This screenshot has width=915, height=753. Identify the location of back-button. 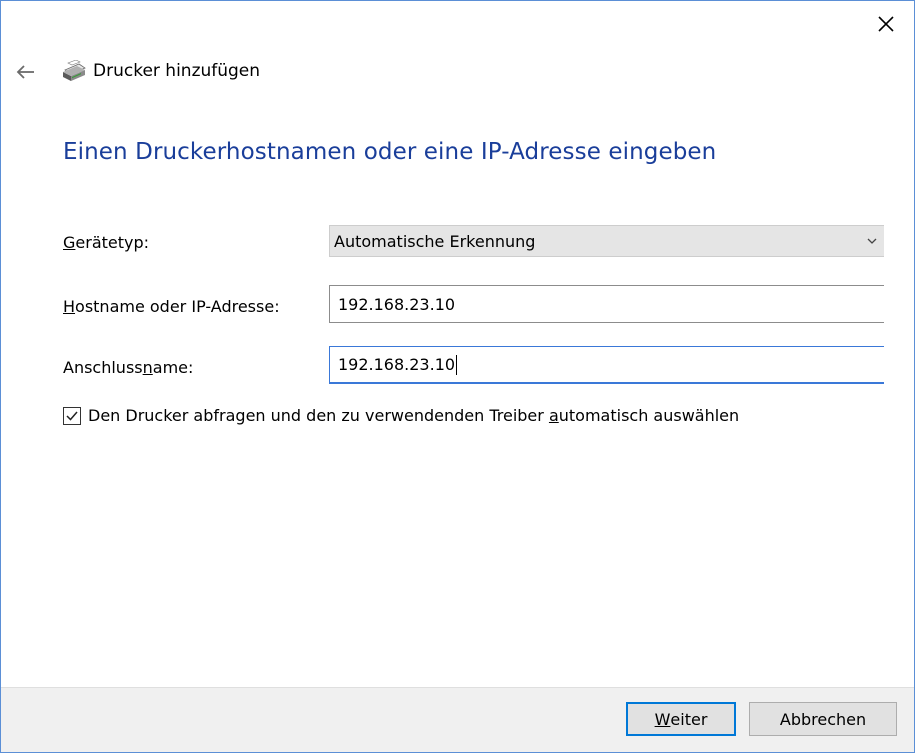
(25, 72).